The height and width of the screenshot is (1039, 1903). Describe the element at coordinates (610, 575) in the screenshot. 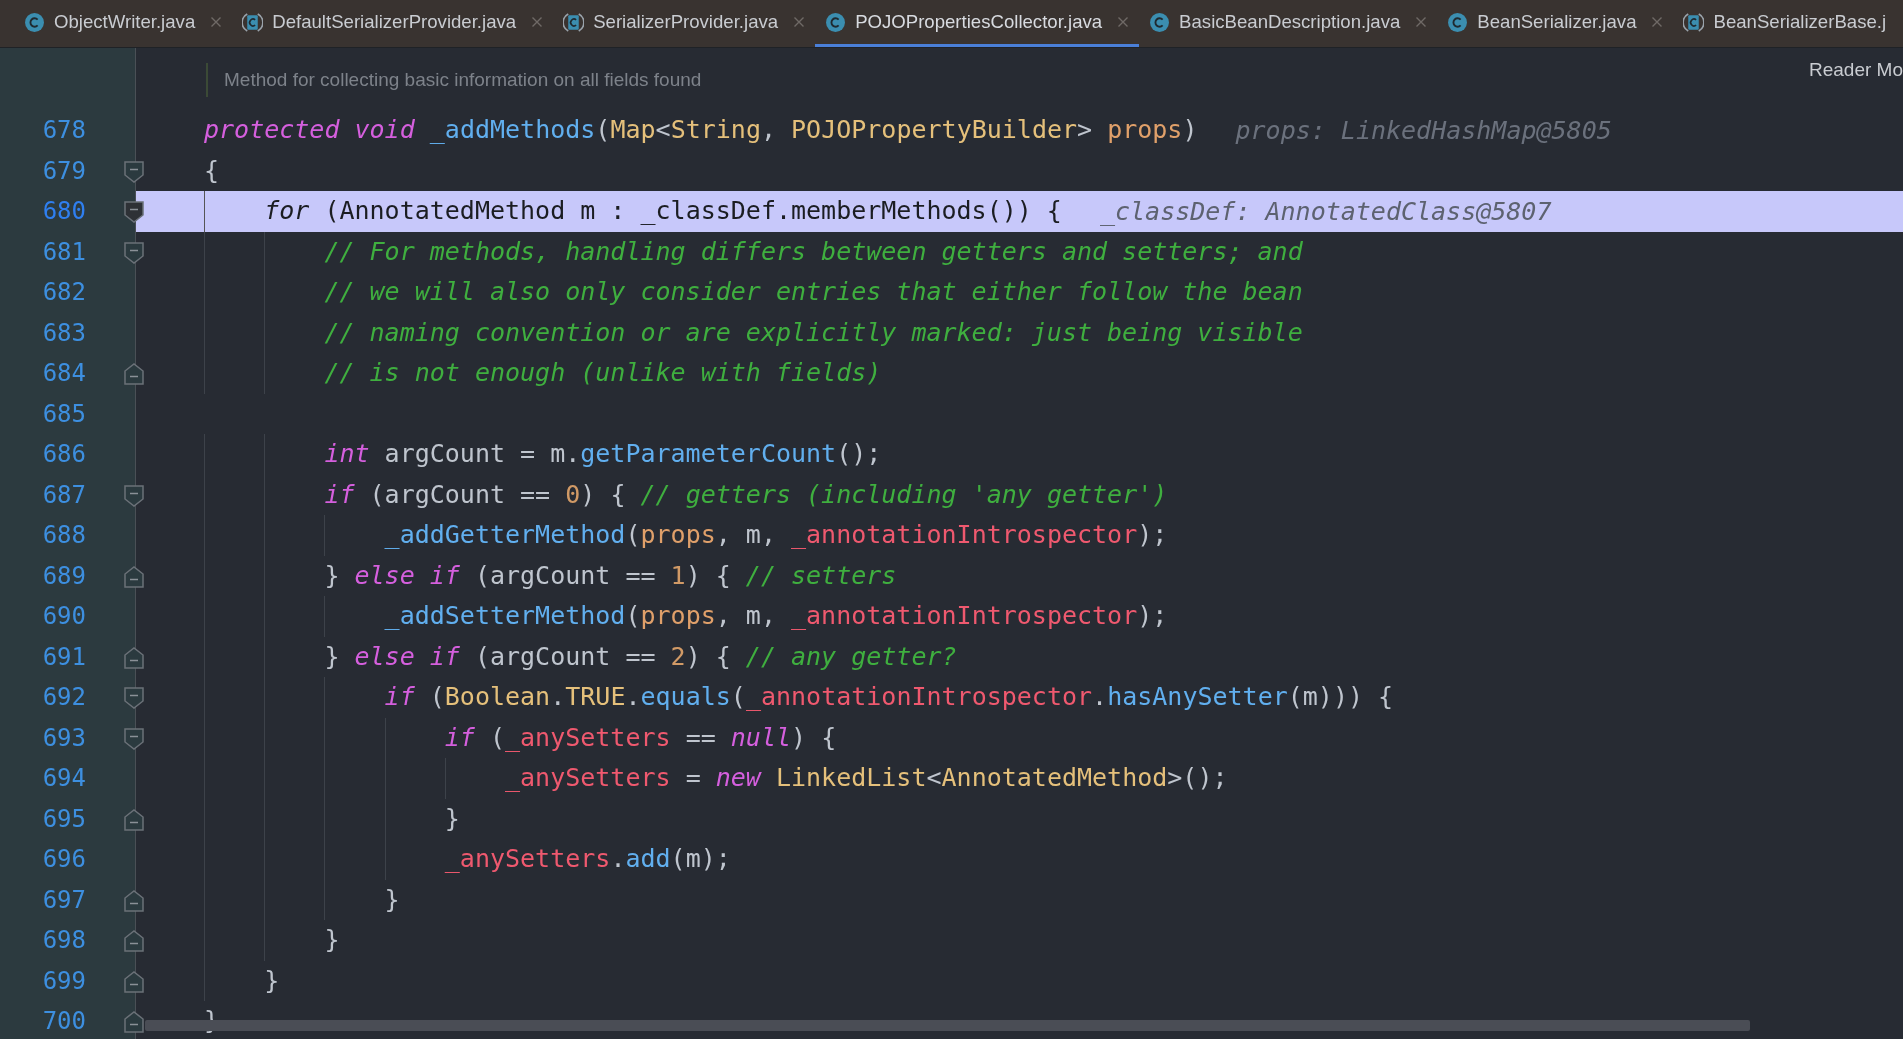

I see `code-line: } else if (argCount == 1) { // setters` at that location.